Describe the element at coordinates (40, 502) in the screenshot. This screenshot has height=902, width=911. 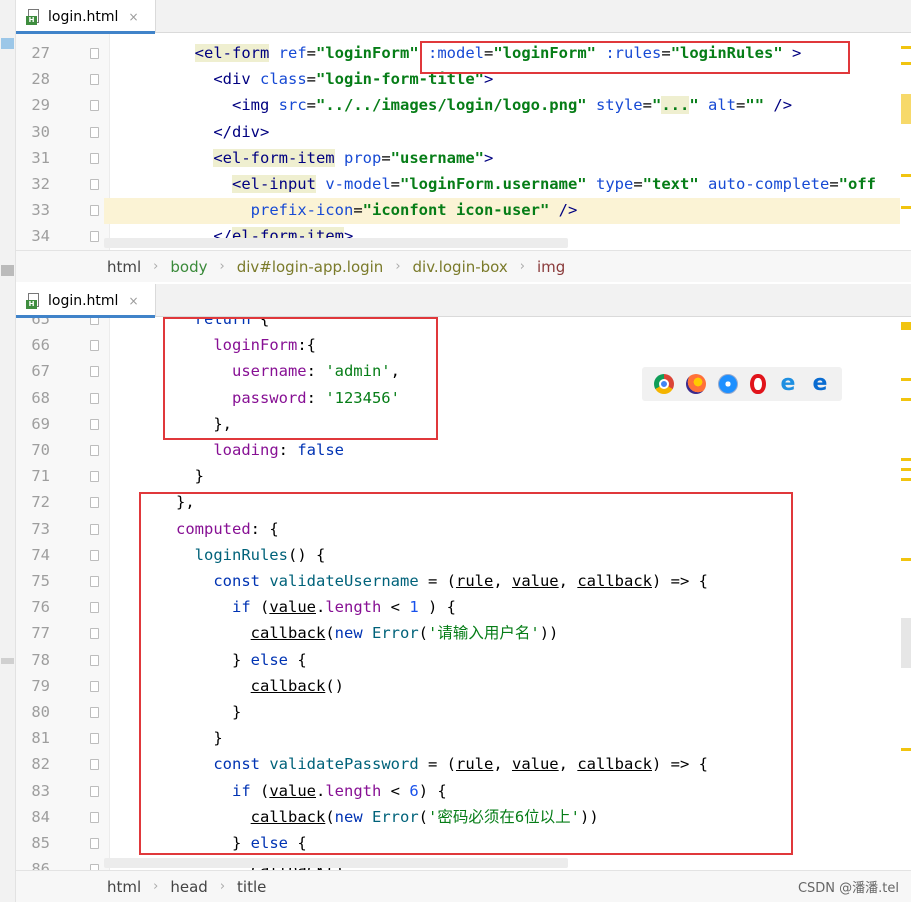
I see `line-number: 72` at that location.